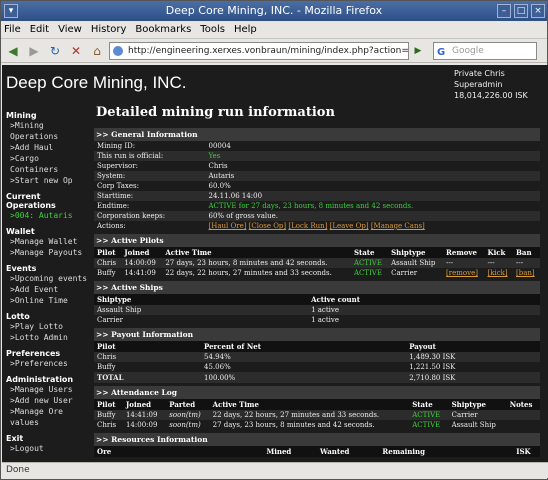  I want to click on table-row: Chris 54.94% 1,489.30 ISK, so click(317, 357).